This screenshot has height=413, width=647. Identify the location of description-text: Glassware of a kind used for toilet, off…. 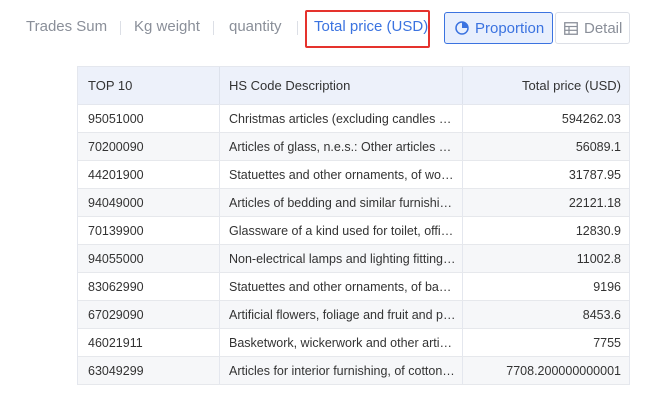
(342, 230).